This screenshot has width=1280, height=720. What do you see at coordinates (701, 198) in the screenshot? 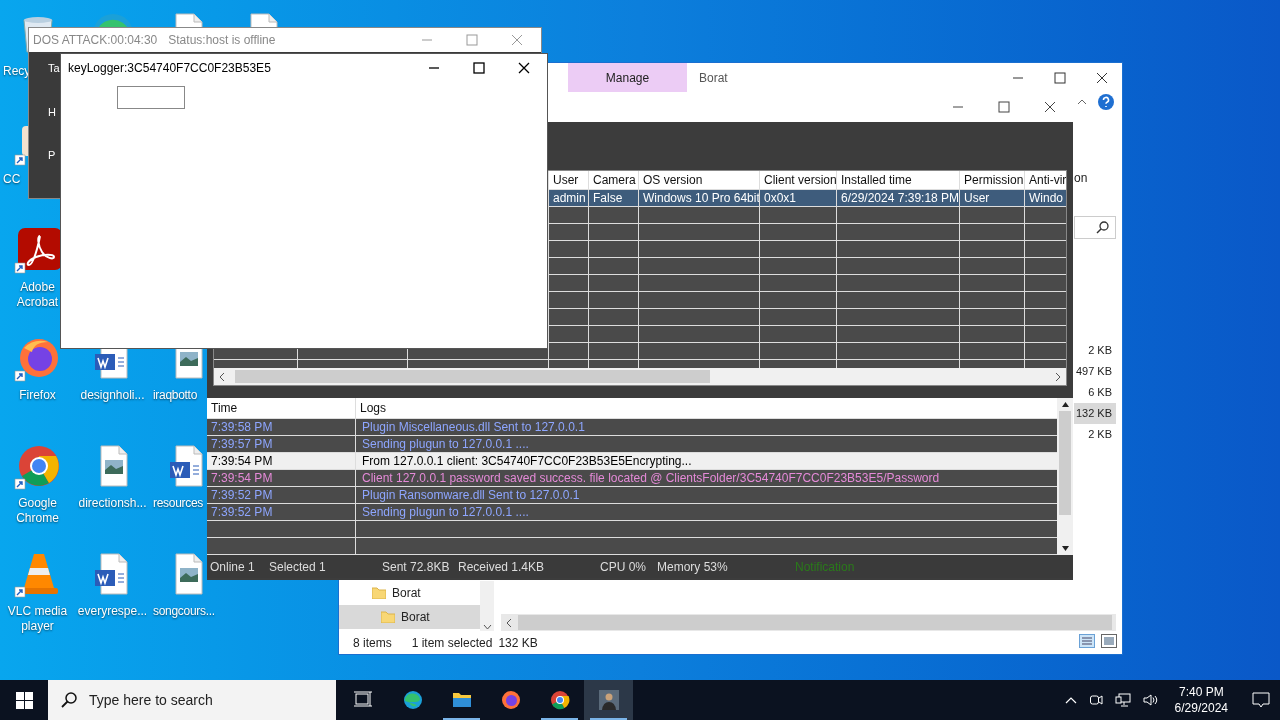
I see `table-cell: Windows 10 Pro 64bit` at bounding box center [701, 198].